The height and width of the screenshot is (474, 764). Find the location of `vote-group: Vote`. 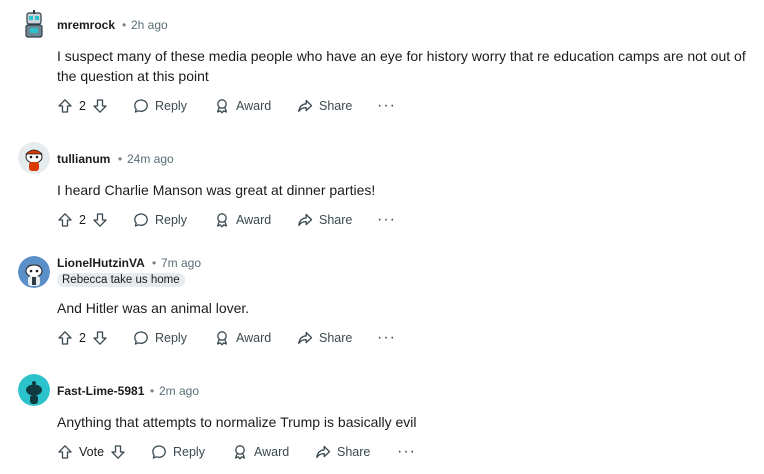

vote-group: Vote is located at coordinates (91, 452).